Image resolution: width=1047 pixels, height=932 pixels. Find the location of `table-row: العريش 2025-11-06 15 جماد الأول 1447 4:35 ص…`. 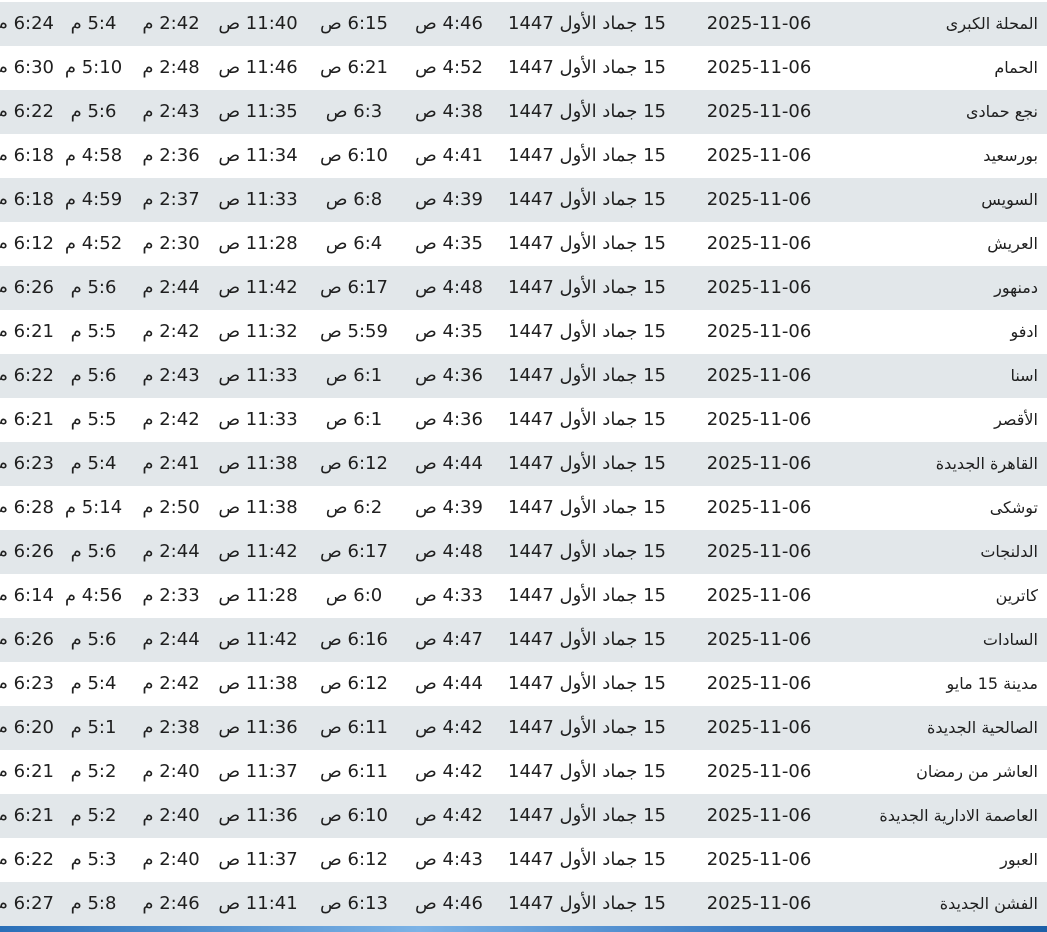

table-row: العريش 2025-11-06 15 جماد الأول 1447 4:35 ص… is located at coordinates (523, 244).